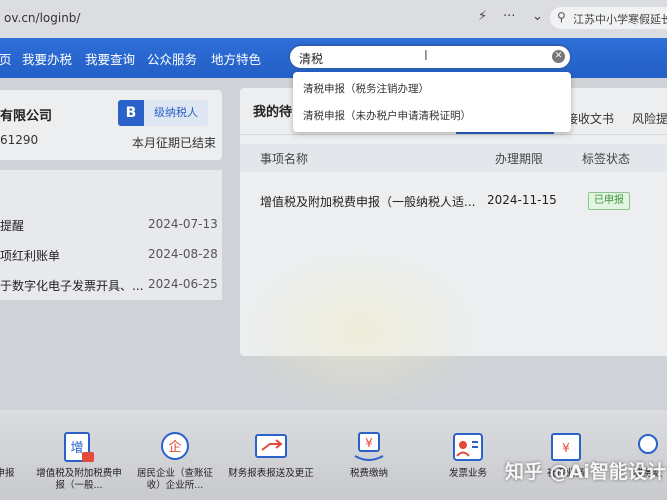  I want to click on nav-item-query: 我要查询, so click(110, 58).